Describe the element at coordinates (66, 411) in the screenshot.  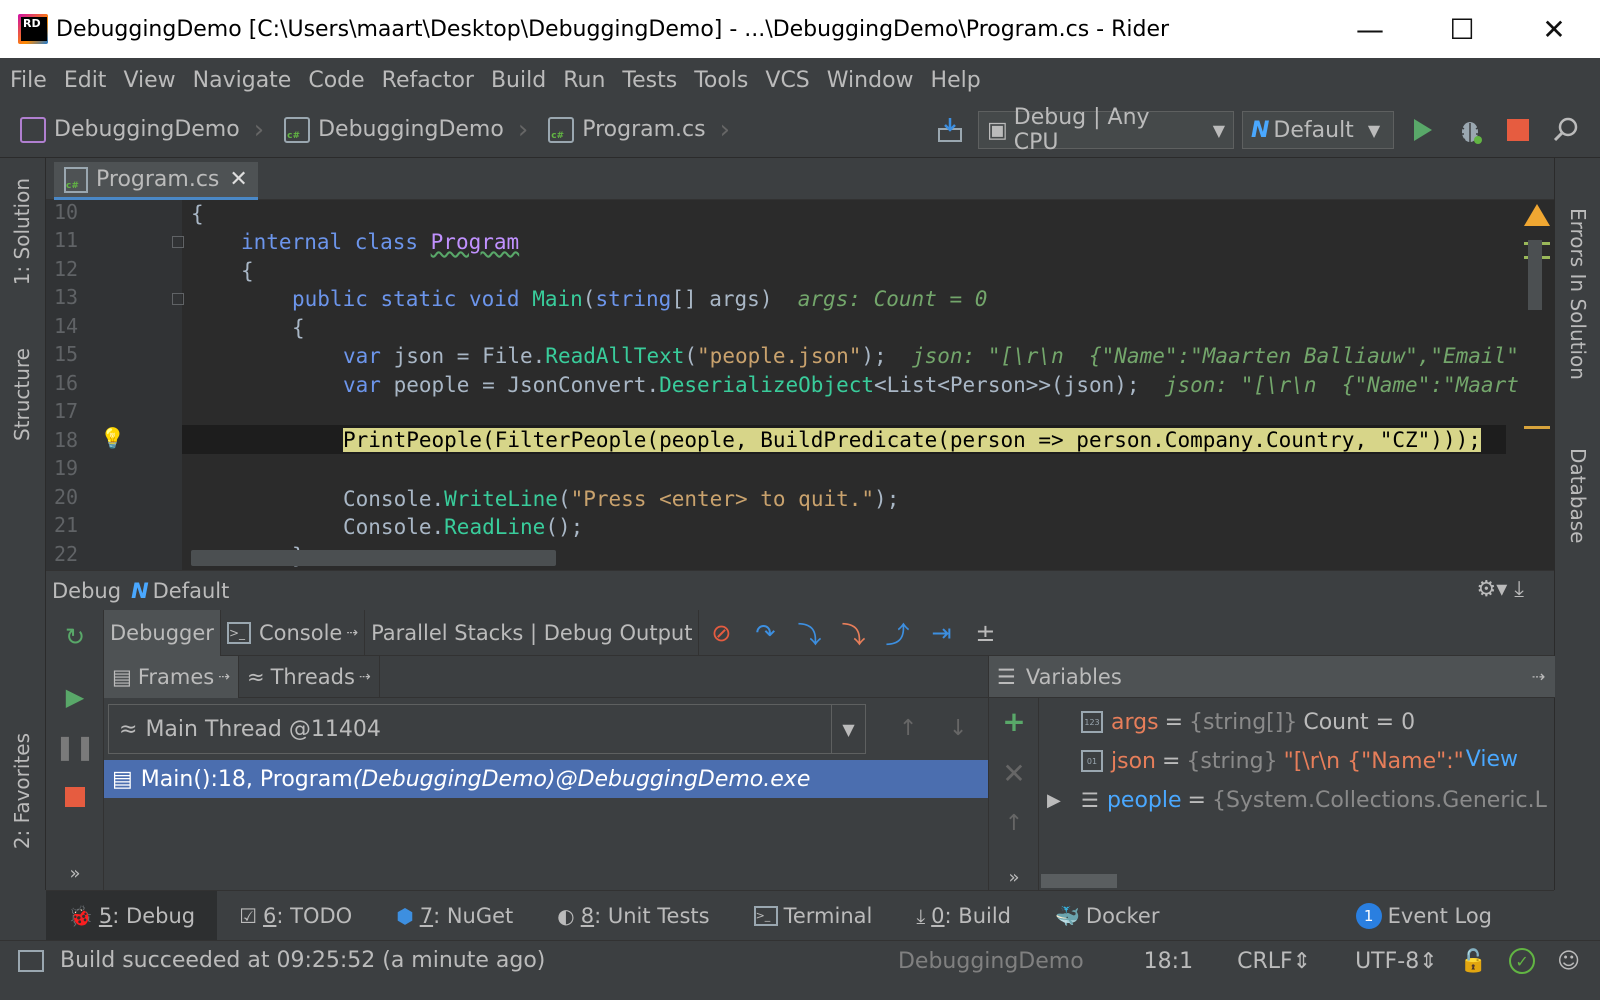
I see `line-number: 17` at that location.